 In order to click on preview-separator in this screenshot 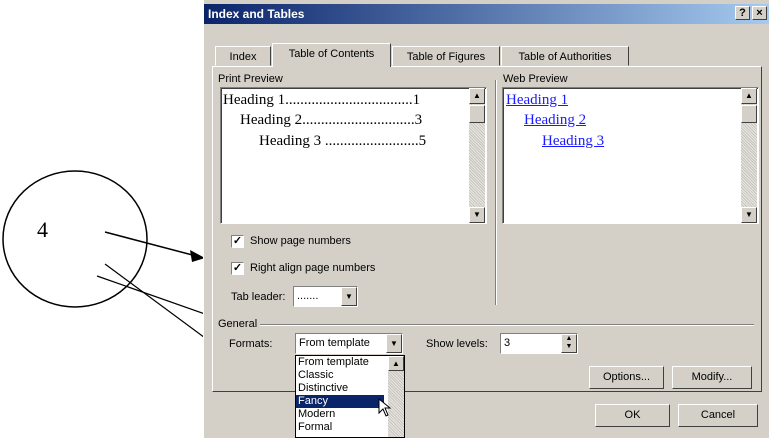, I will do `click(496, 192)`.